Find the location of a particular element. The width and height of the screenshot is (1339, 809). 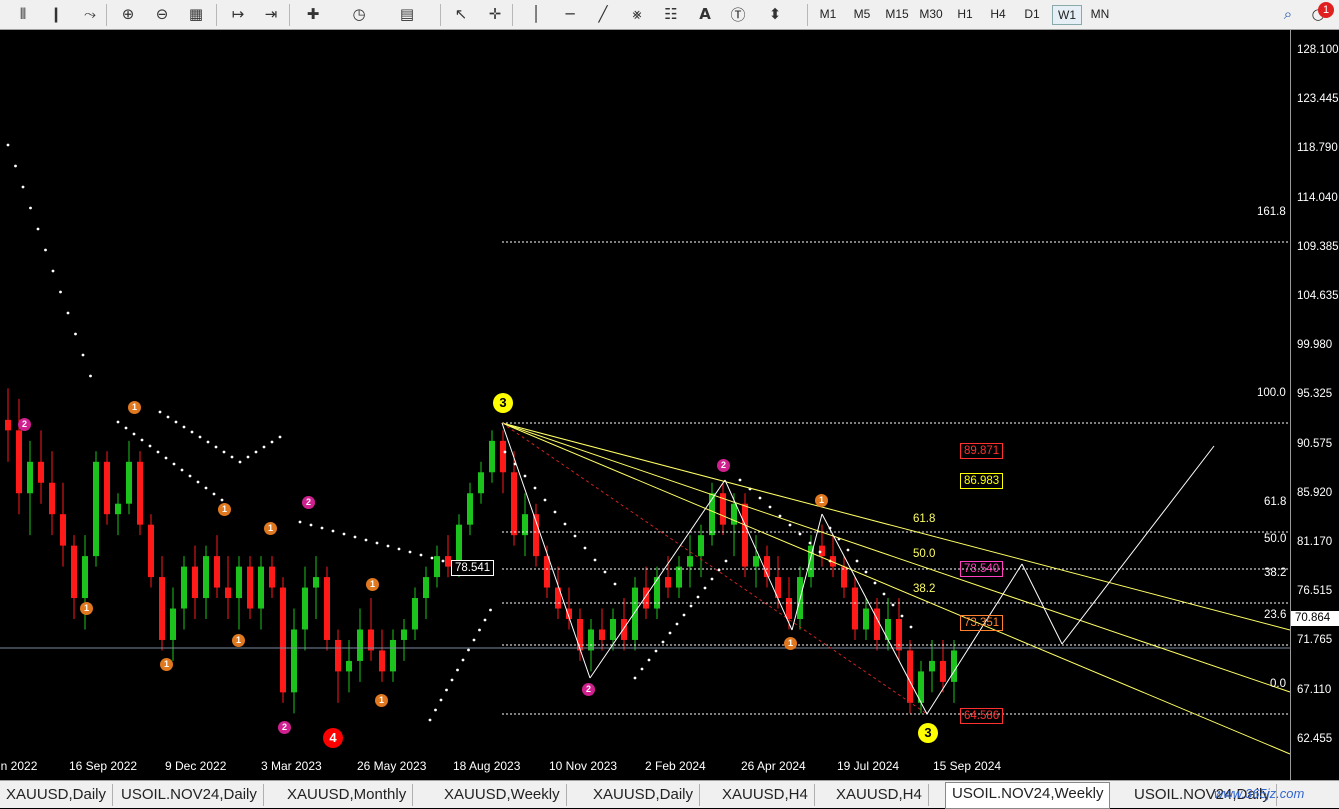

trendline-icon: ╱ is located at coordinates (603, 14).